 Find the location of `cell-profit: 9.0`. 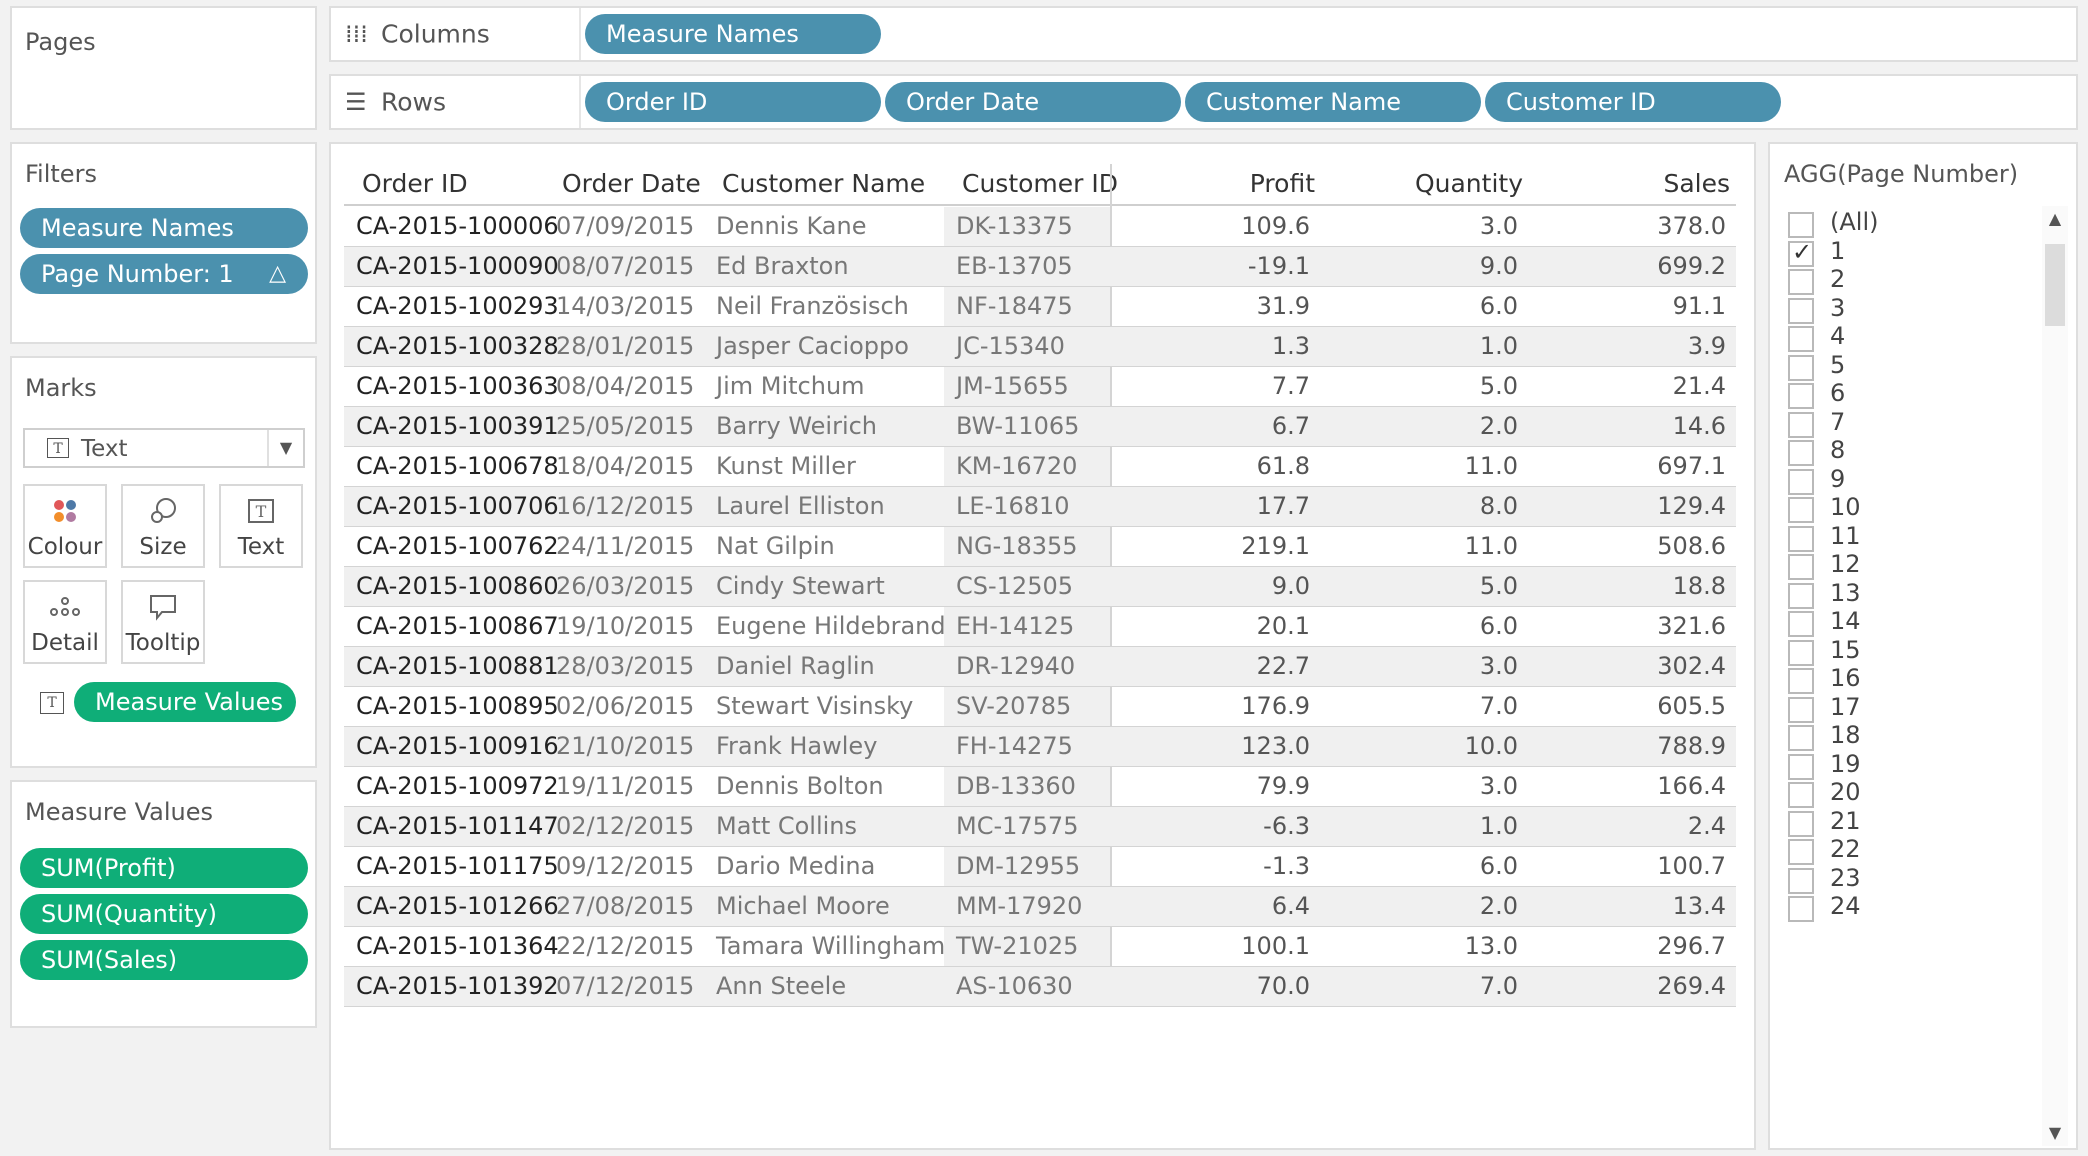

cell-profit: 9.0 is located at coordinates (1291, 587).